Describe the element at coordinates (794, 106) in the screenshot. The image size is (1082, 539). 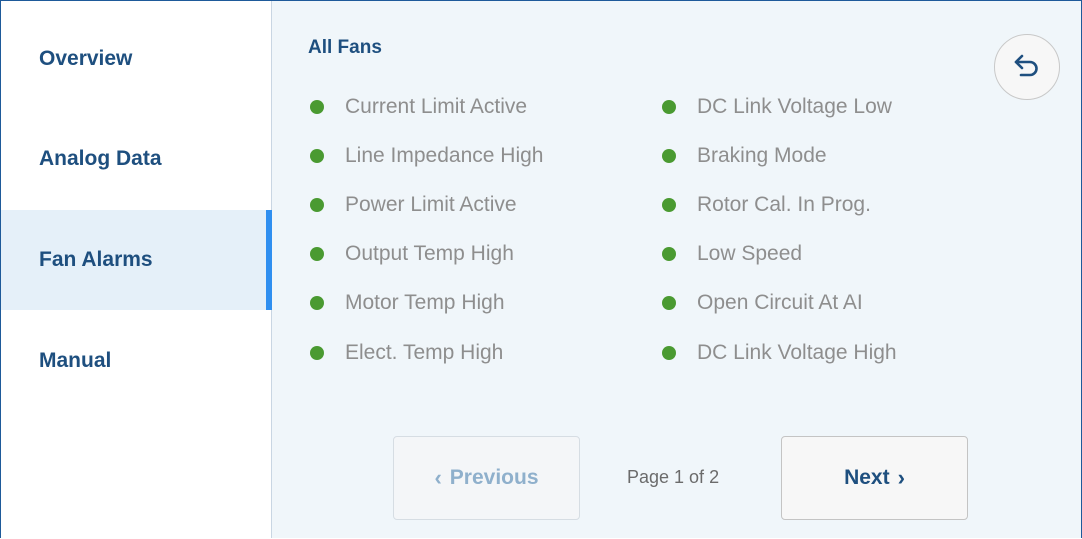
I see `alarm-label: DC Link Voltage Low` at that location.